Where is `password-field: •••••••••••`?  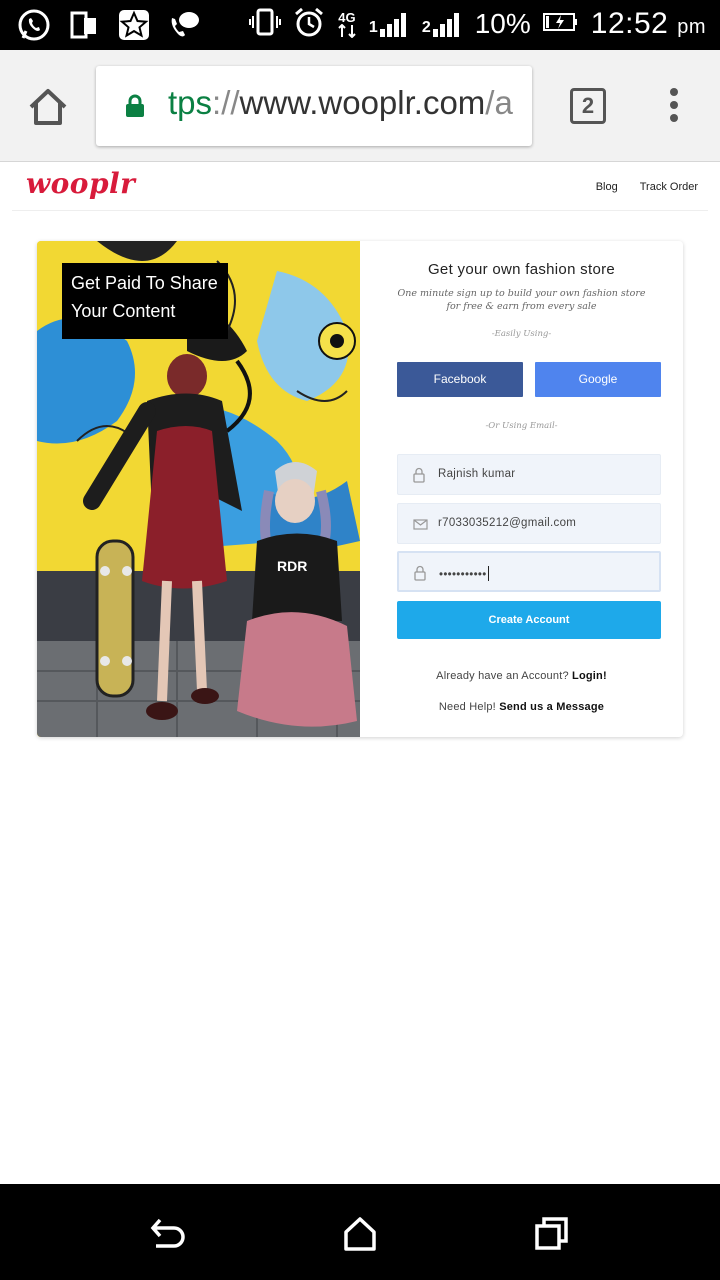
password-field: ••••••••••• is located at coordinates (529, 571).